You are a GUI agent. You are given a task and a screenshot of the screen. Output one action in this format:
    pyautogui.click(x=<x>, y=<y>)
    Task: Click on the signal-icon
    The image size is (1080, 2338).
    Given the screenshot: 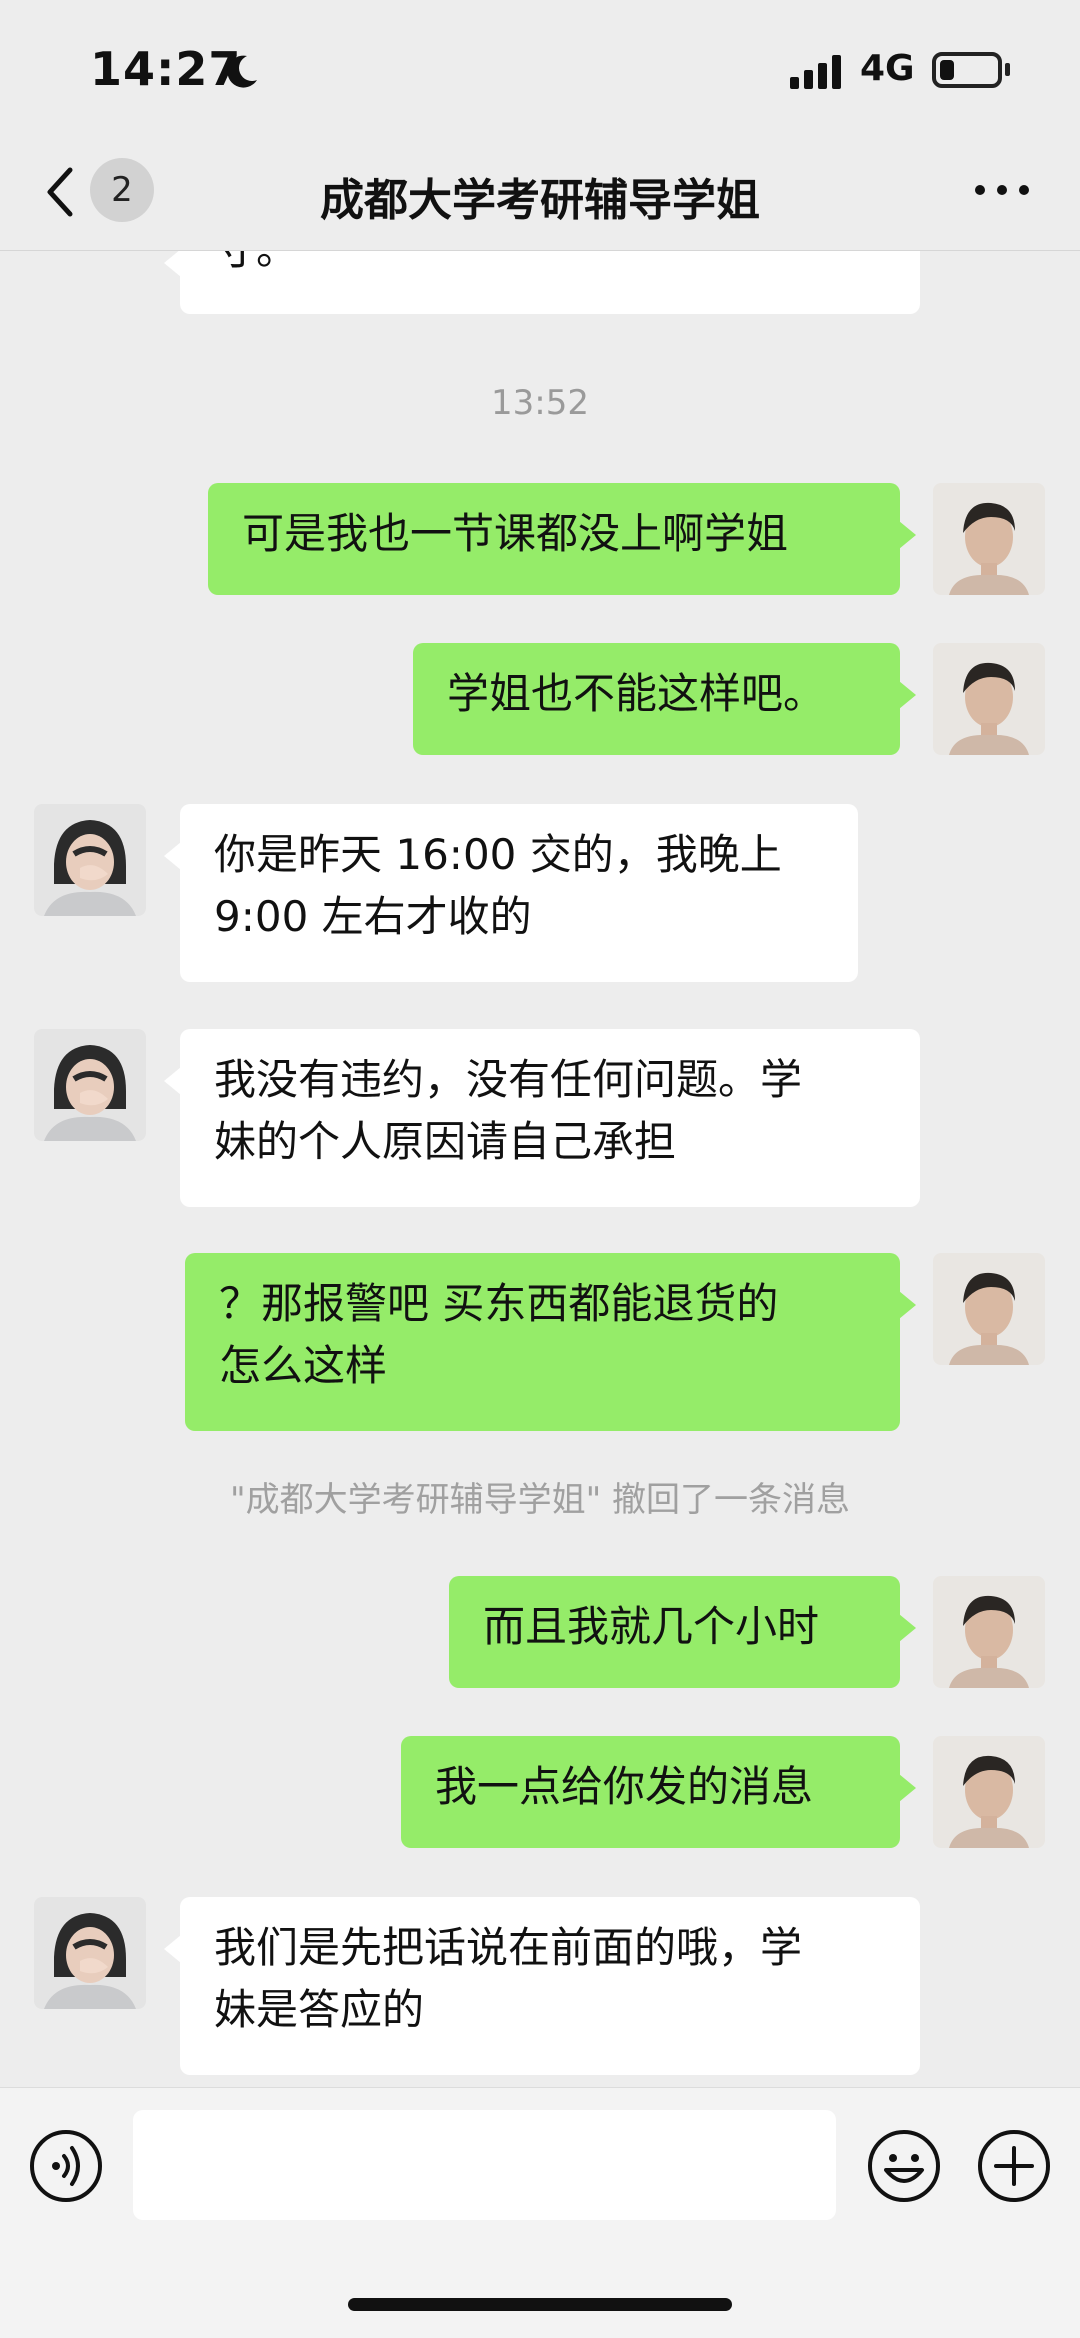 What is the action you would take?
    pyautogui.click(x=815, y=72)
    